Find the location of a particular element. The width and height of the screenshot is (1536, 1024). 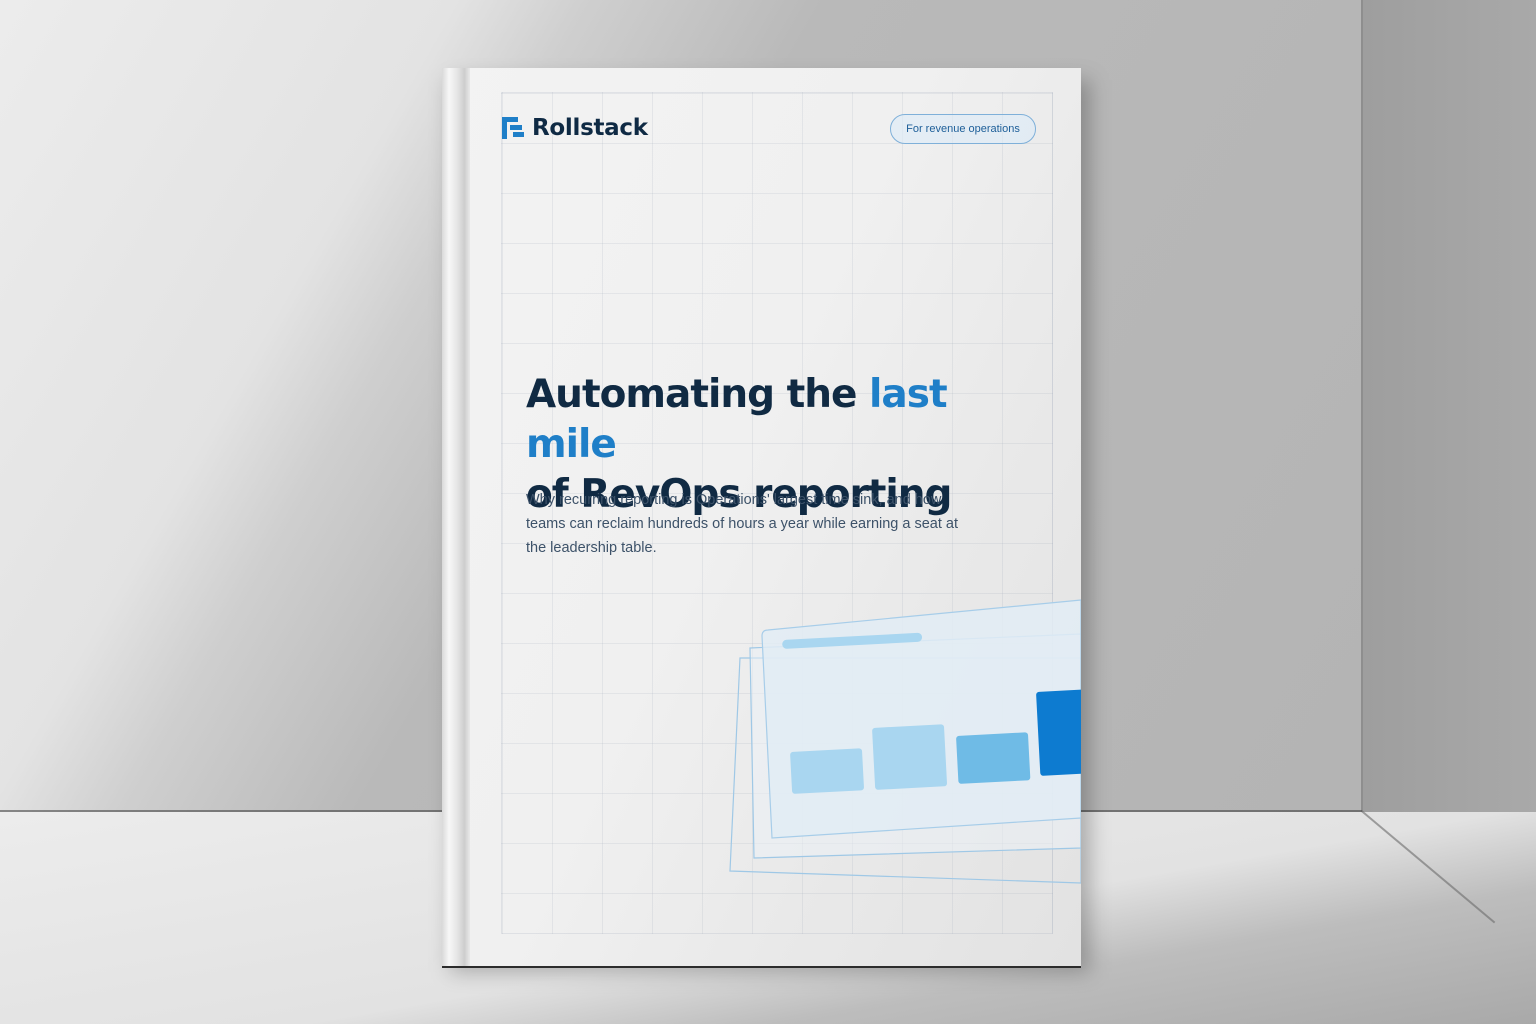

rollstack-logo-icon is located at coordinates (513, 128).